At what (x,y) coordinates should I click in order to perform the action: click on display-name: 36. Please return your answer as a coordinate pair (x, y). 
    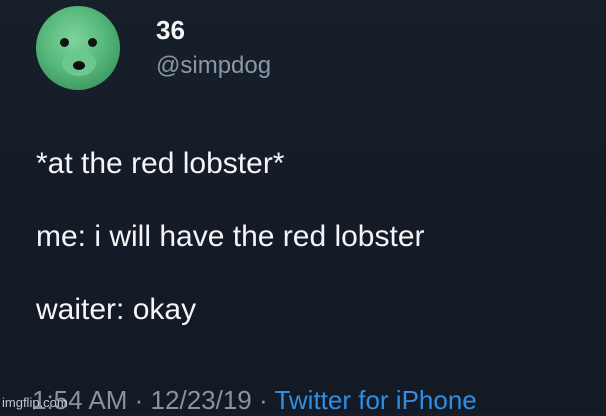
    Looking at the image, I should click on (213, 30).